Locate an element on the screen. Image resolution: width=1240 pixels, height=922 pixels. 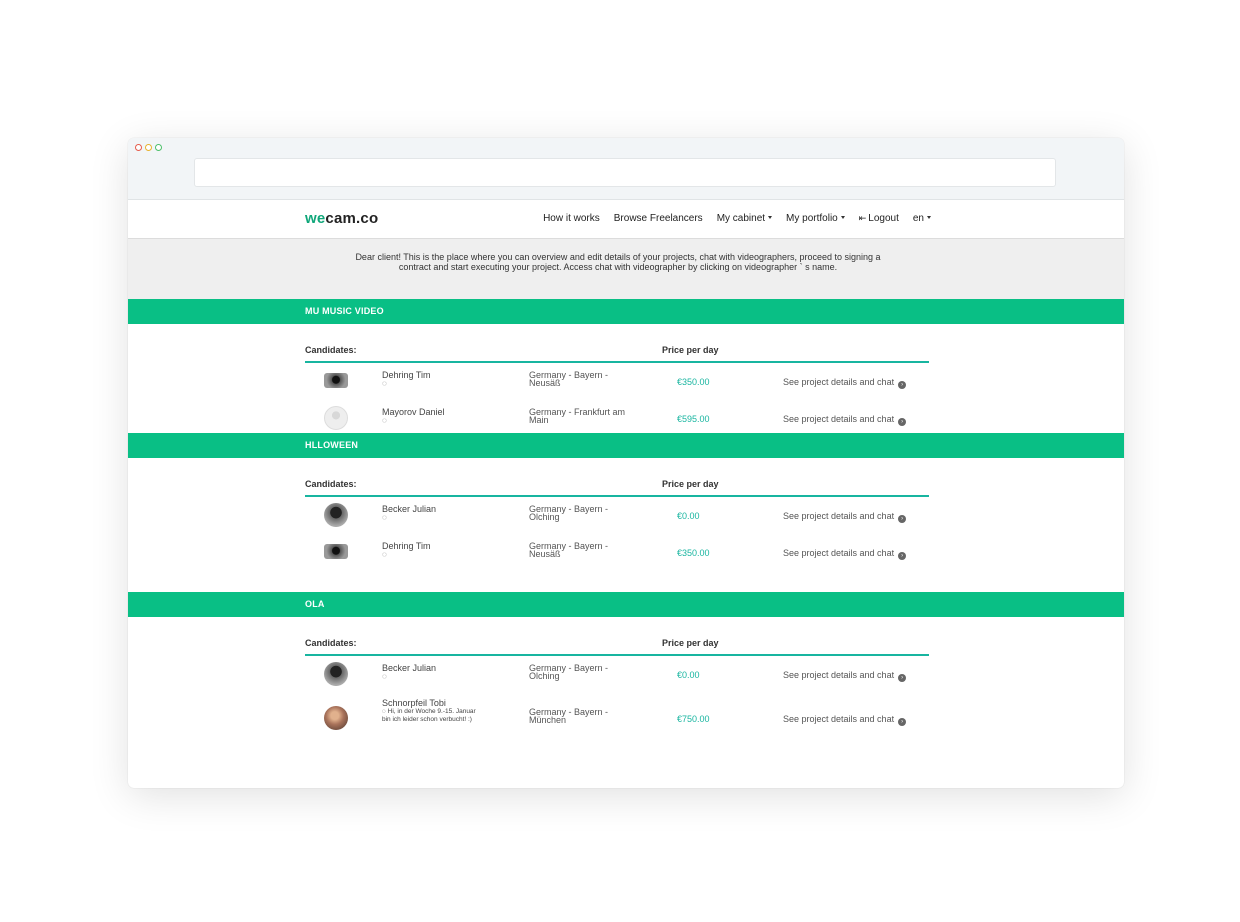
minimize-dot-icon is located at coordinates (148, 147).